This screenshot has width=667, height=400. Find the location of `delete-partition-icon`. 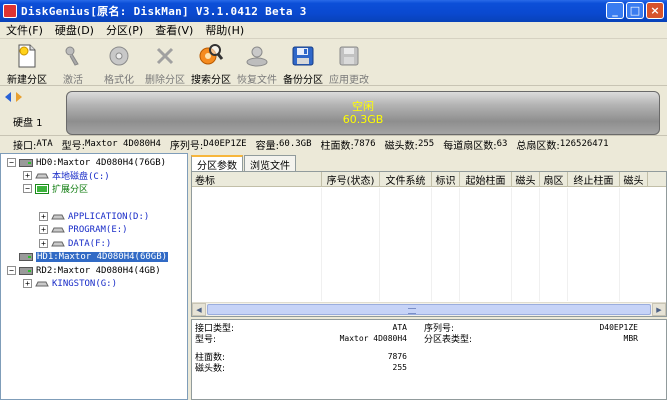

delete-partition-icon is located at coordinates (165, 56).